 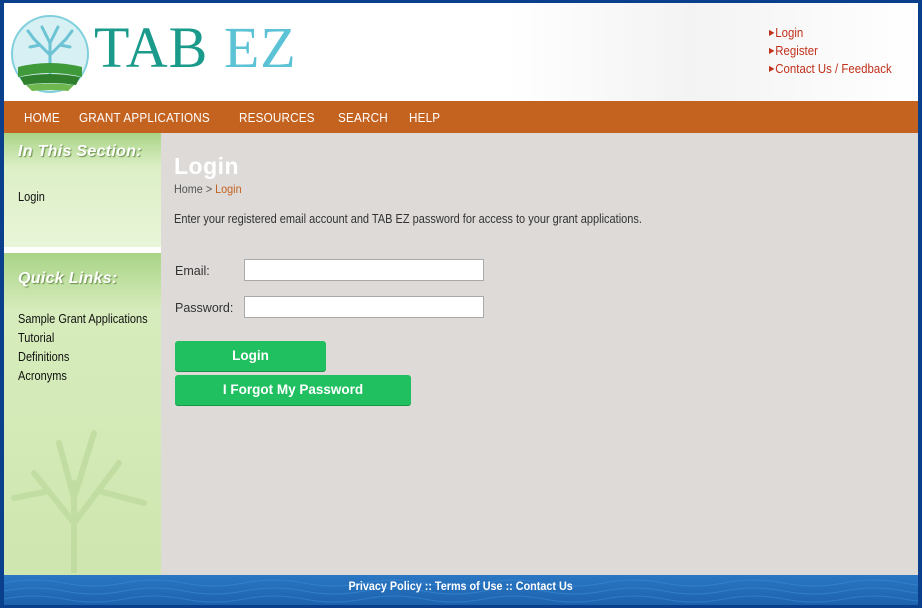 What do you see at coordinates (204, 308) in the screenshot?
I see `password-label: Password:` at bounding box center [204, 308].